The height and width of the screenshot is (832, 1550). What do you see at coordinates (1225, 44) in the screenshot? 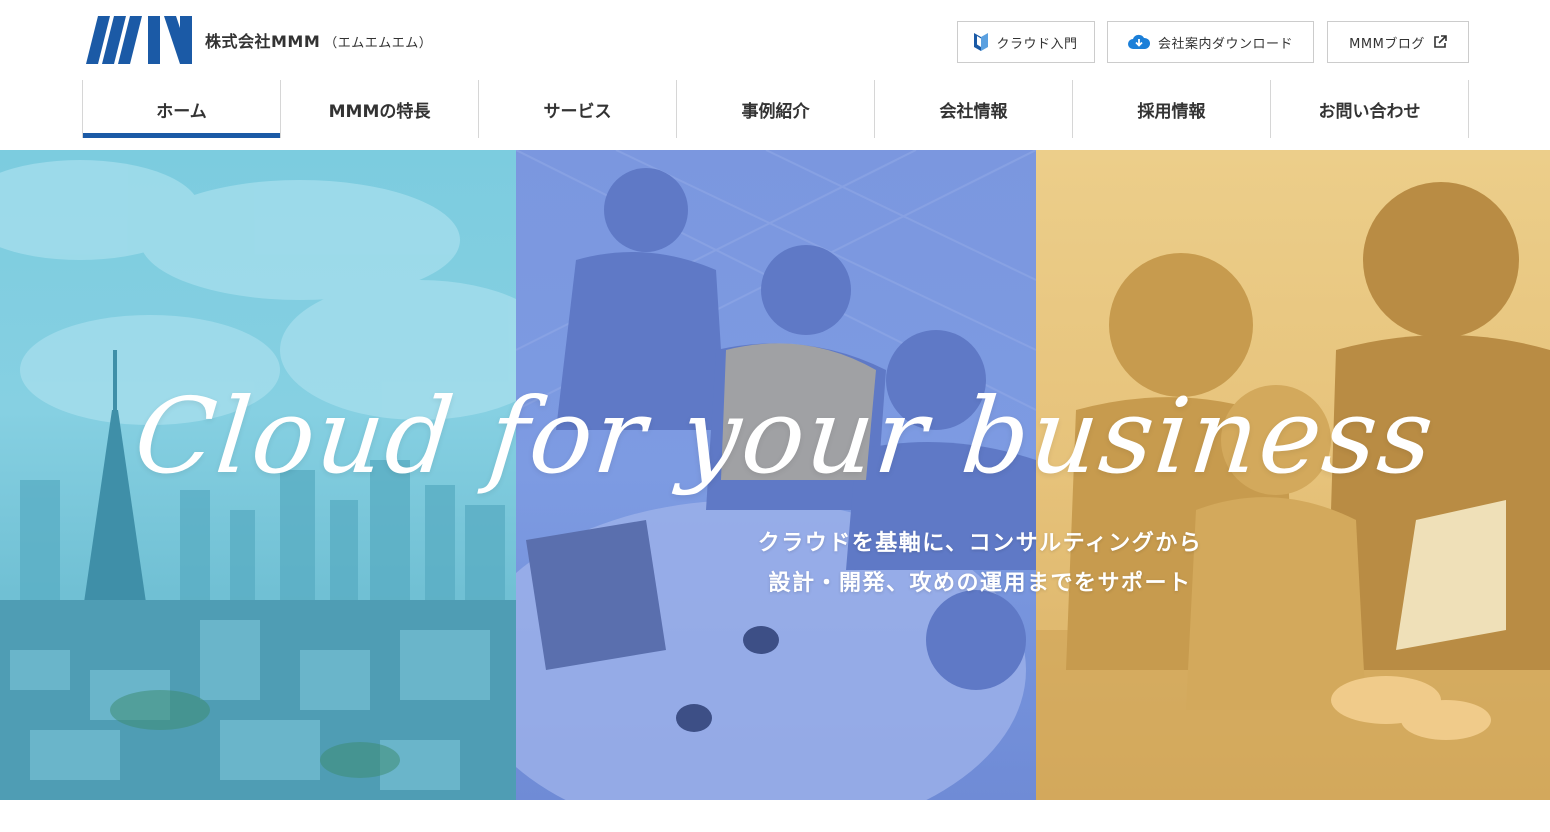
I see `download-label: 会社案内ダウンロード` at bounding box center [1225, 44].